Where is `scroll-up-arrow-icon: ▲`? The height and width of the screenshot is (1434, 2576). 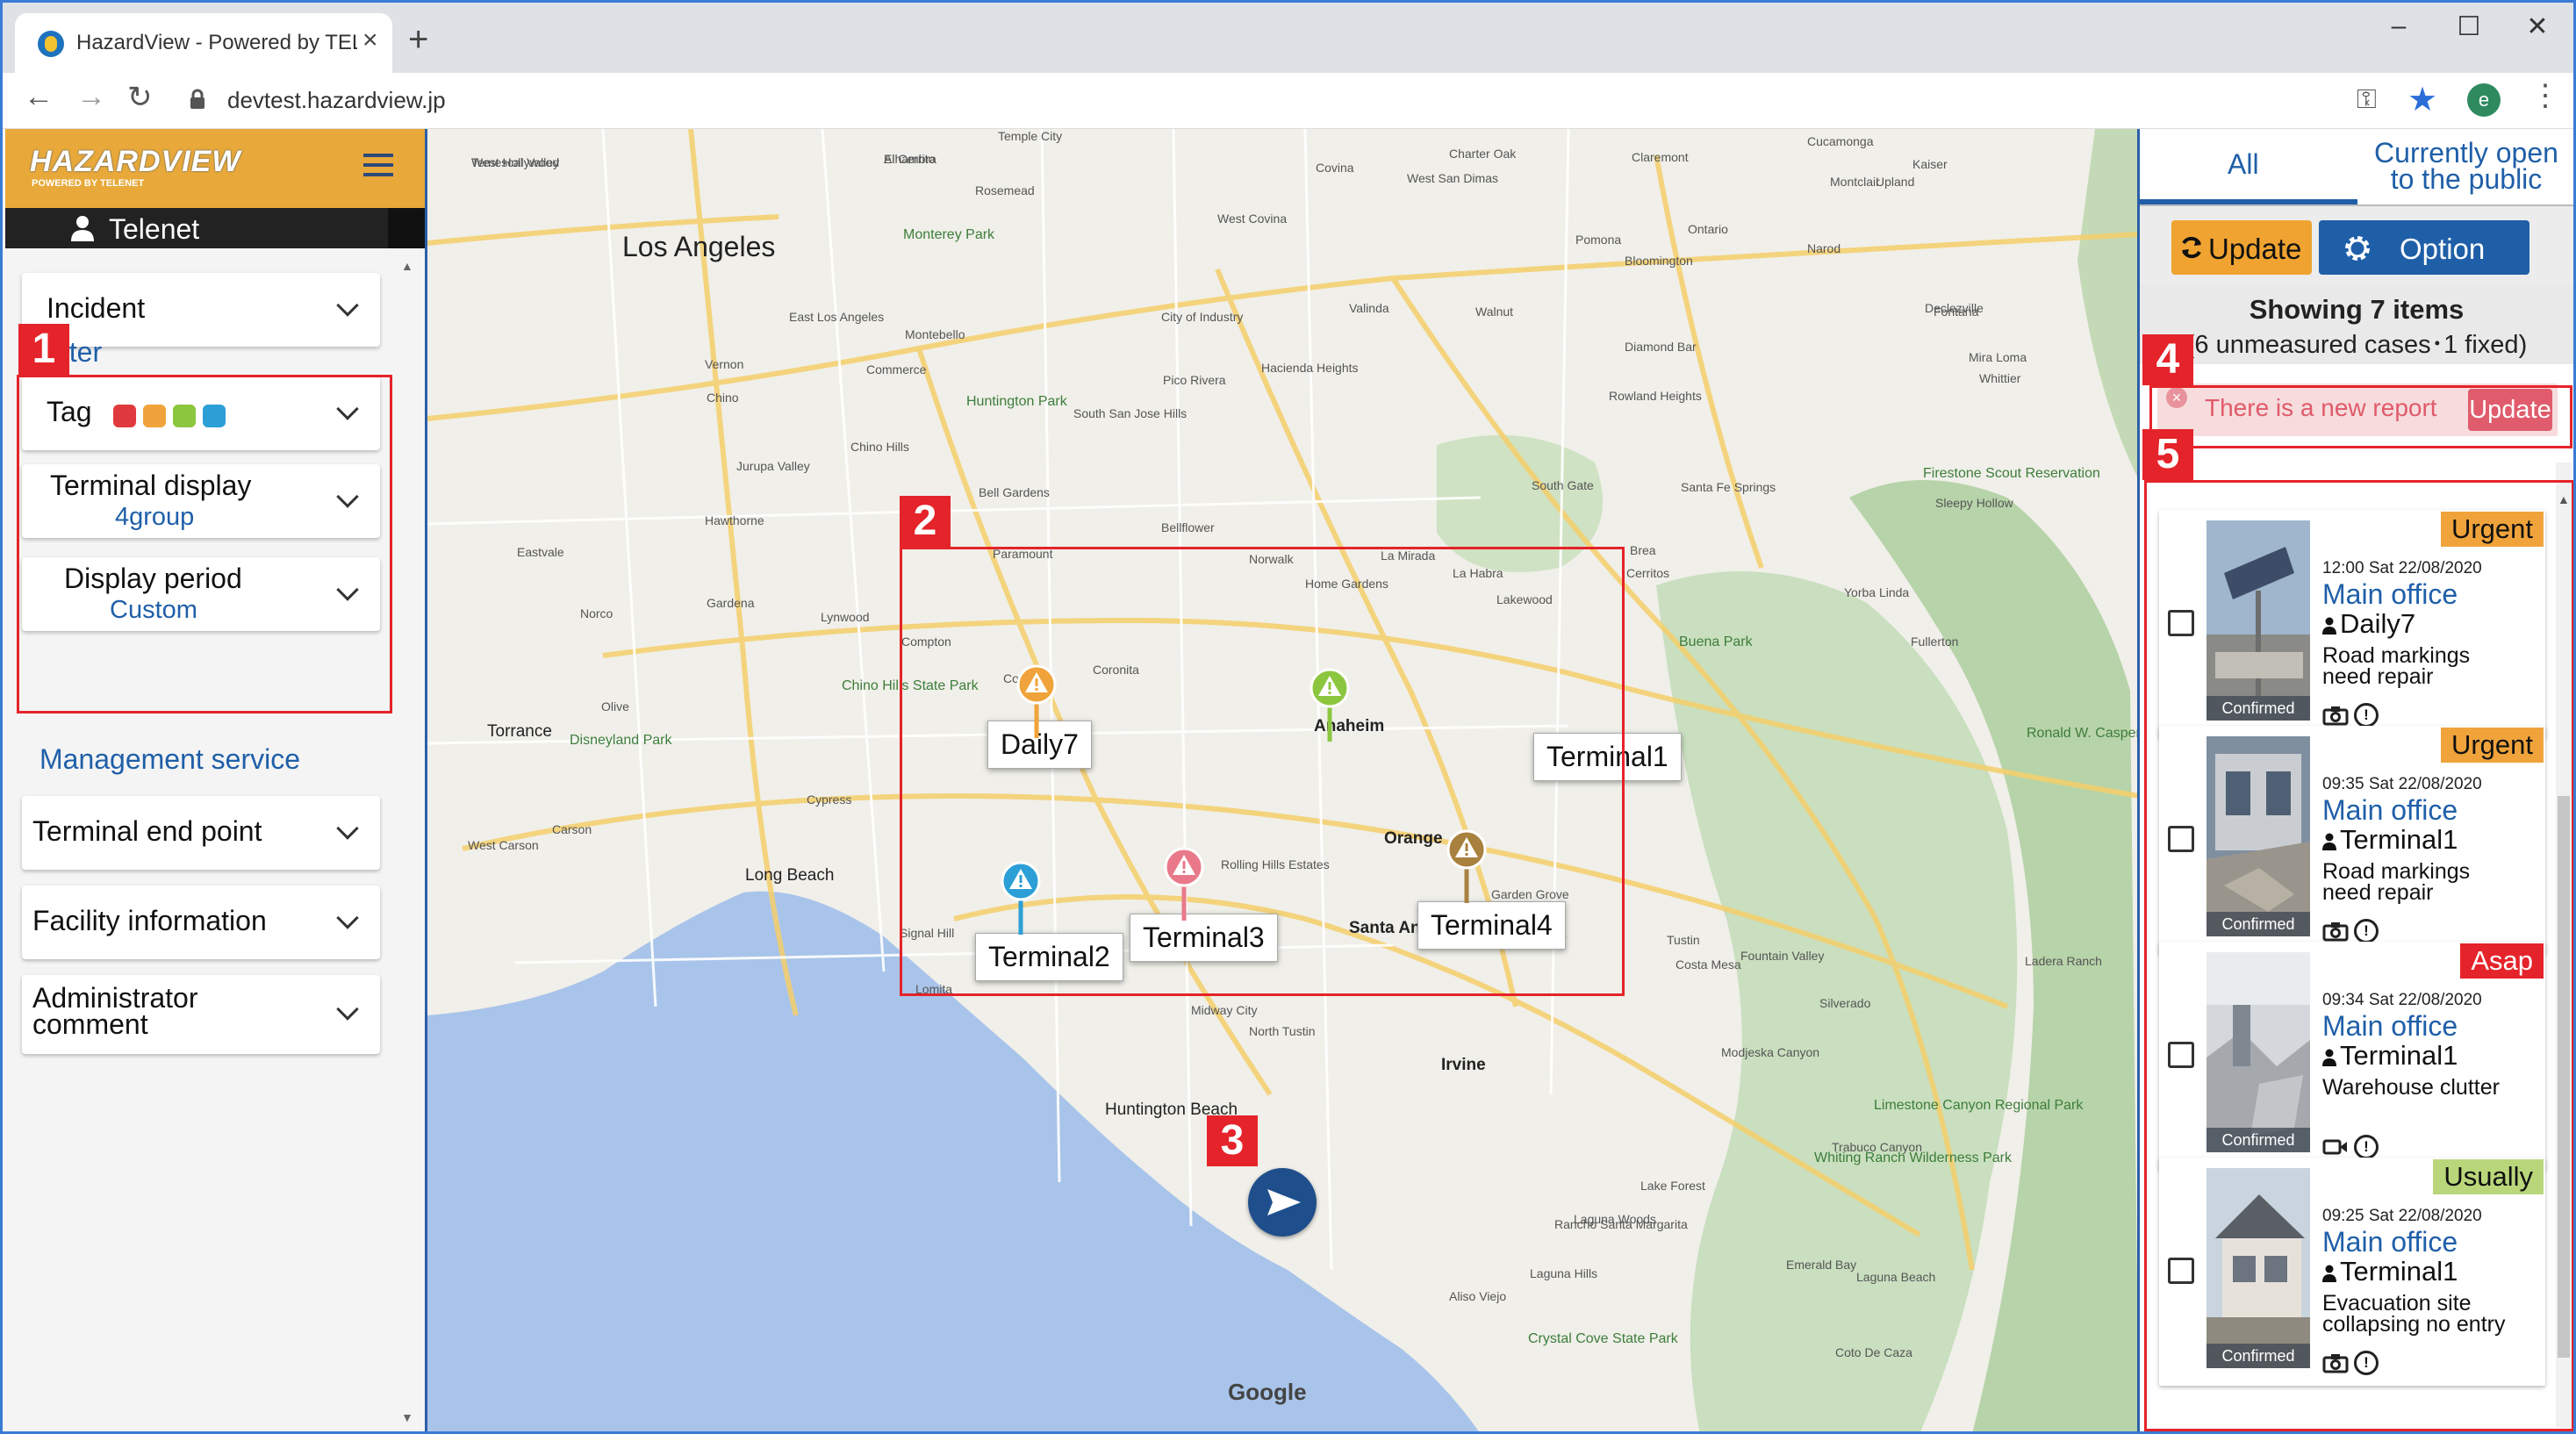
scroll-up-arrow-icon: ▲ is located at coordinates (407, 266).